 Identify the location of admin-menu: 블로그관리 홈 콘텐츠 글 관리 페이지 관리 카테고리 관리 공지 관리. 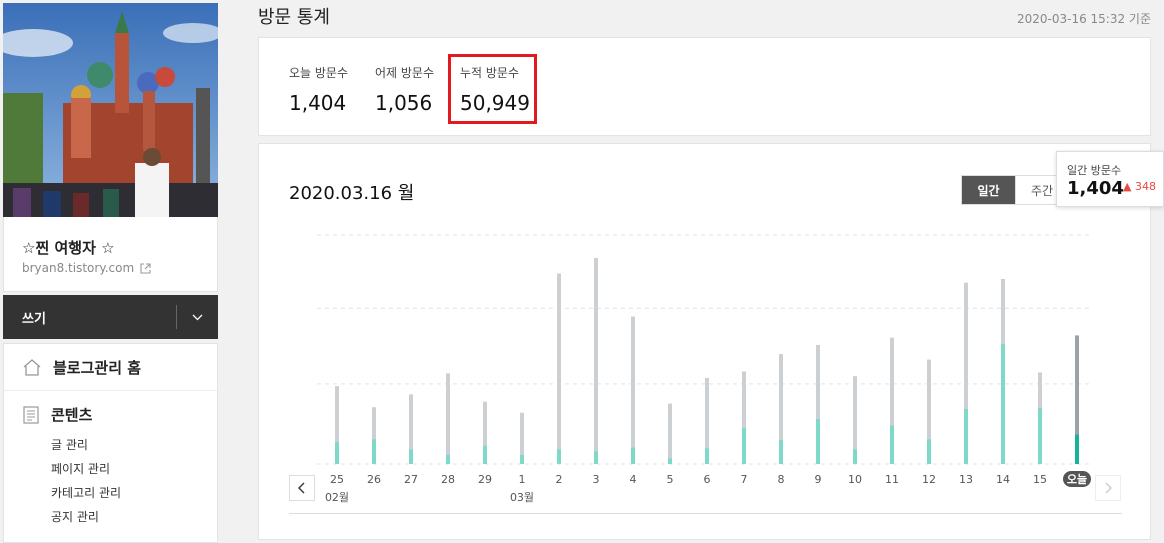
(110, 443).